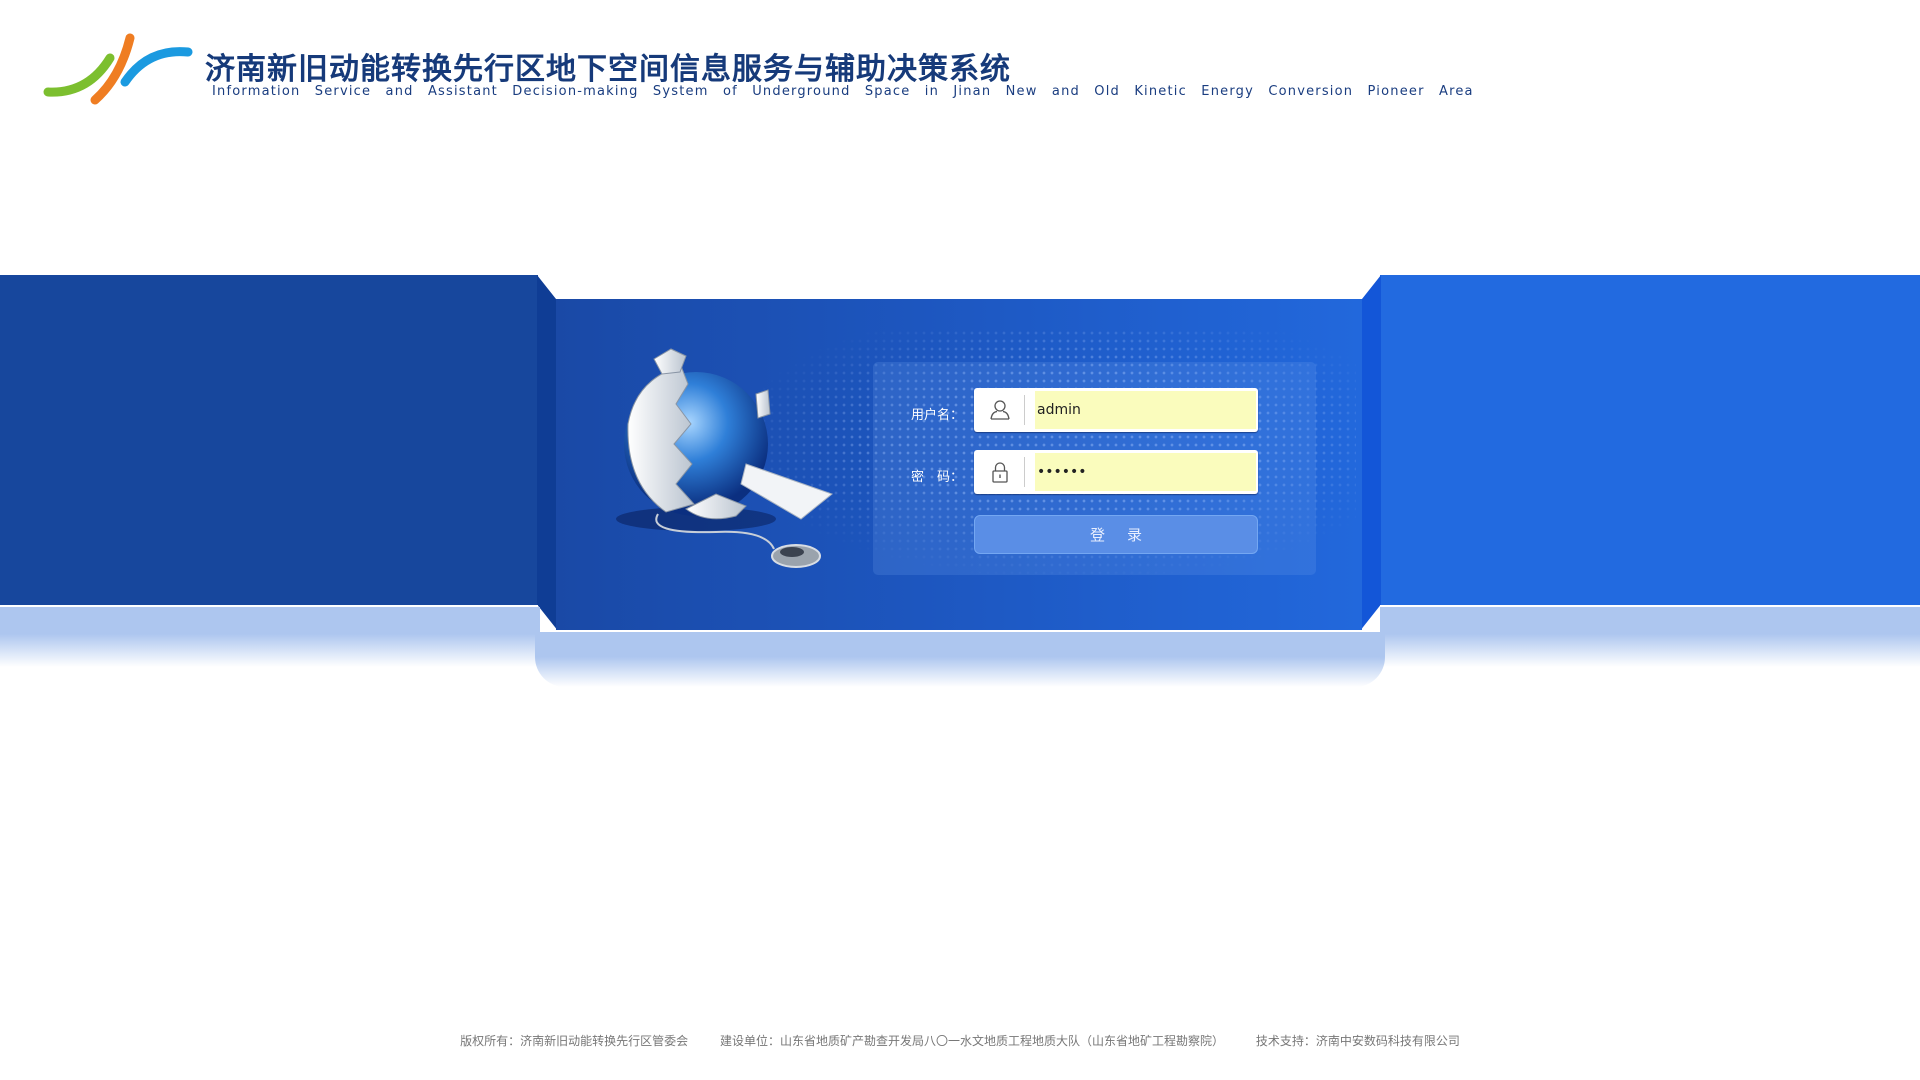 The image size is (1920, 1080). What do you see at coordinates (547, 453) in the screenshot?
I see `banner-fold-left` at bounding box center [547, 453].